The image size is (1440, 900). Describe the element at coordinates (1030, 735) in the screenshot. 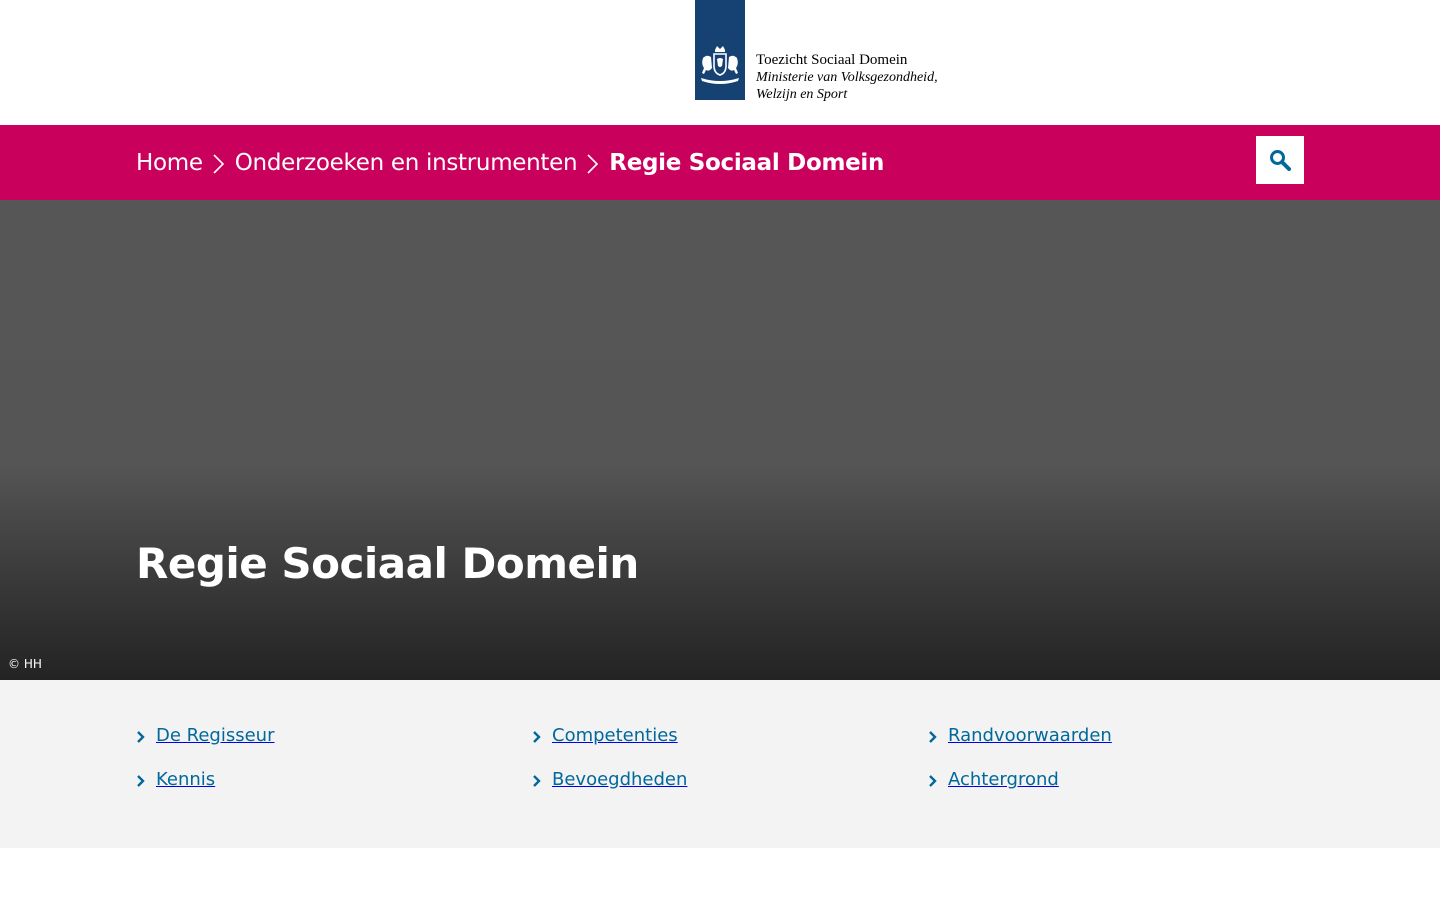

I see `subnav-label: Randvoorwaarden` at that location.